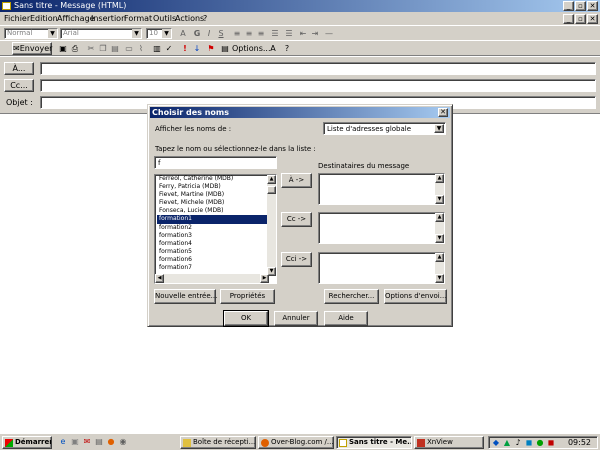 This screenshot has width=600, height=450. What do you see at coordinates (303, 34) in the screenshot?
I see `decrease-indent-icon: ⇤` at bounding box center [303, 34].